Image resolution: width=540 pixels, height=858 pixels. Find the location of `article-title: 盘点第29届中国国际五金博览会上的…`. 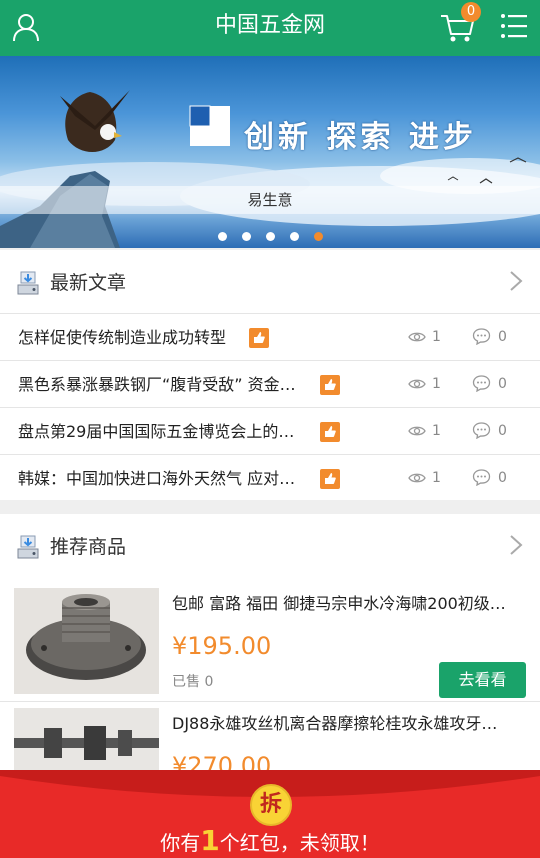

article-title: 盘点第29届中国国际五金博览会上的… is located at coordinates (156, 431).